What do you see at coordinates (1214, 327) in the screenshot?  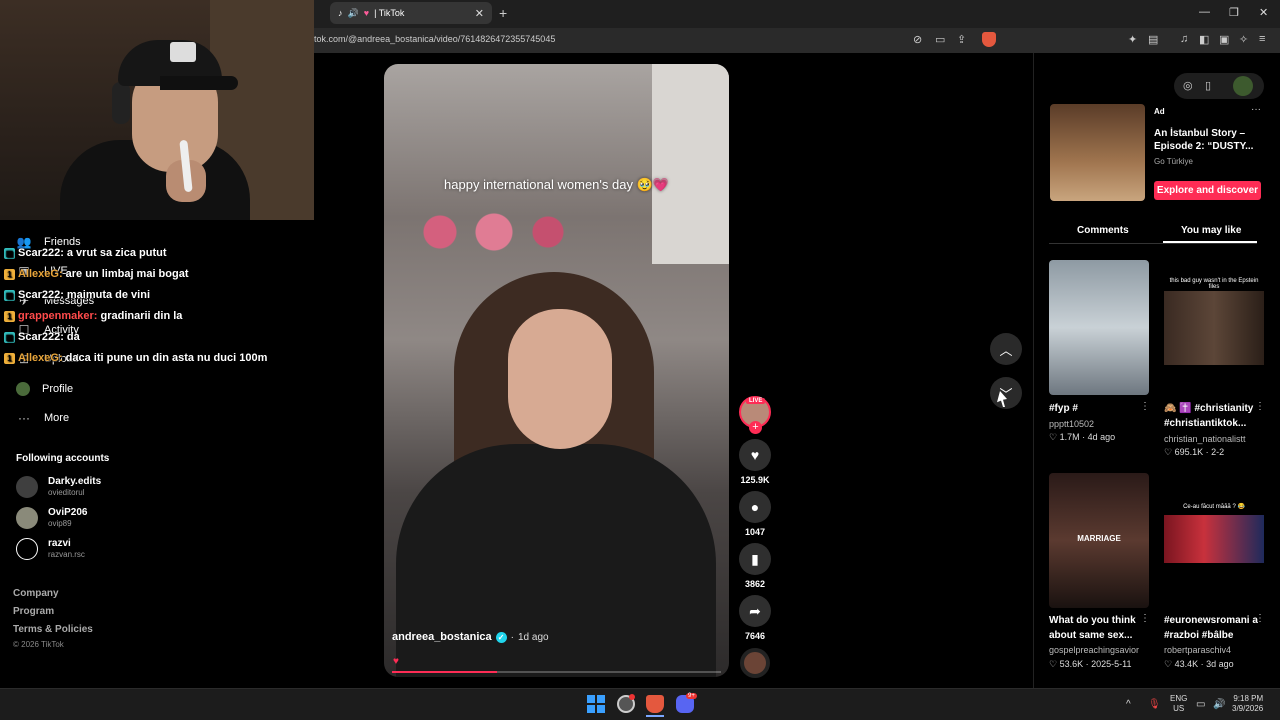 I see `video-card-thumbnail: this bad guy wasn't in the Epstein files` at bounding box center [1214, 327].